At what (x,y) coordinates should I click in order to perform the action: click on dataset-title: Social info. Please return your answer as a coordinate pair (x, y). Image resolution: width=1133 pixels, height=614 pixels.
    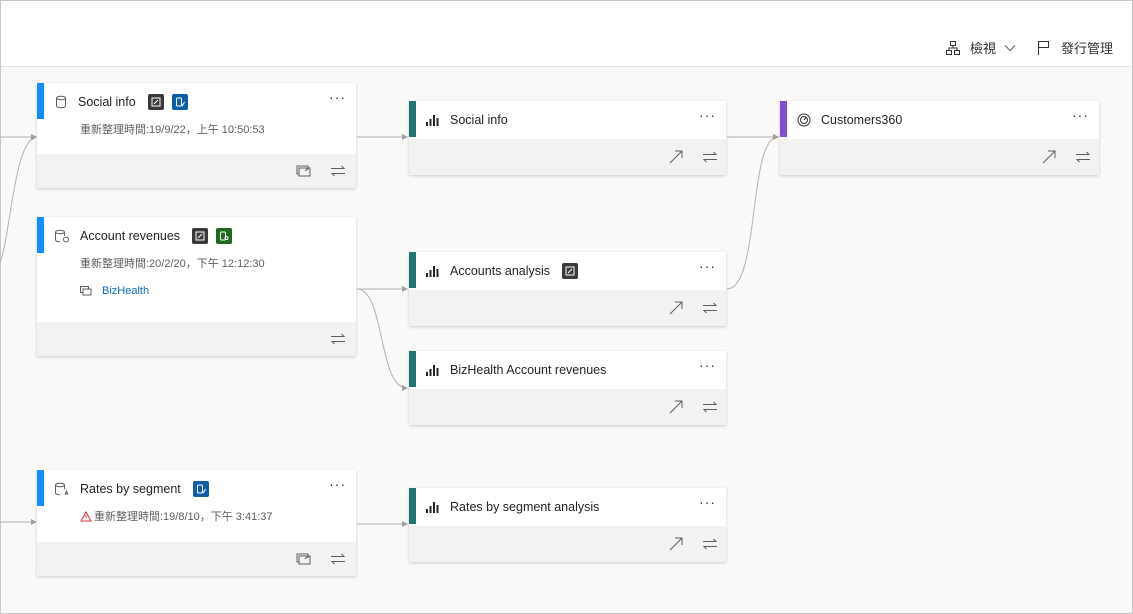
    Looking at the image, I should click on (107, 102).